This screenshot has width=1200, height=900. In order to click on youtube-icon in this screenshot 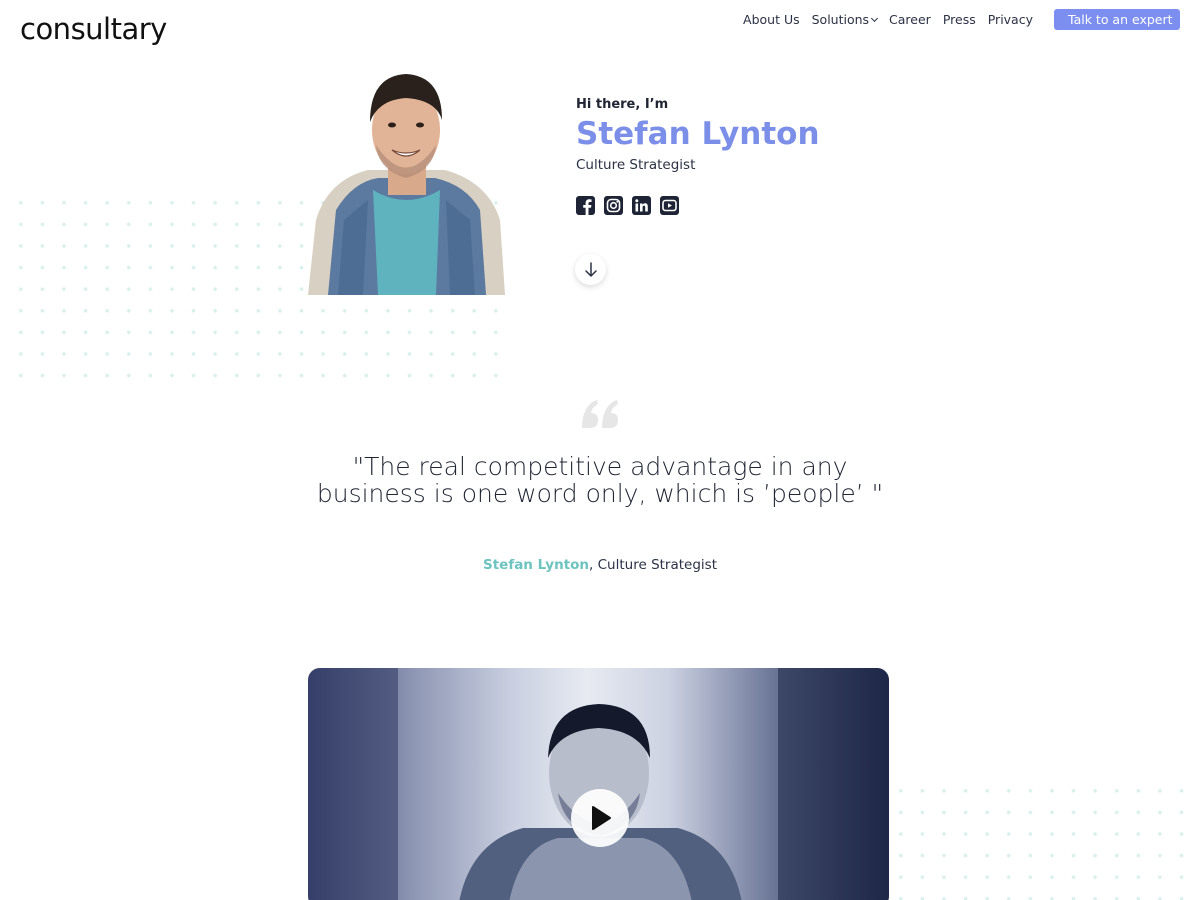, I will do `click(669, 205)`.